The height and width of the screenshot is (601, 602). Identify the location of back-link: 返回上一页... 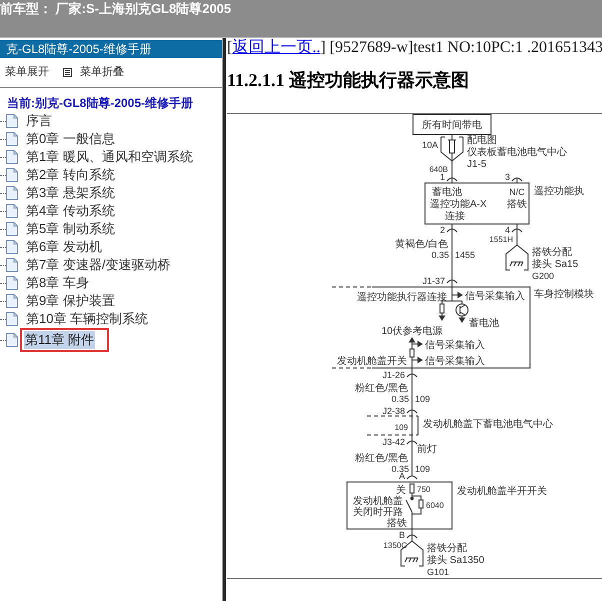
(276, 47).